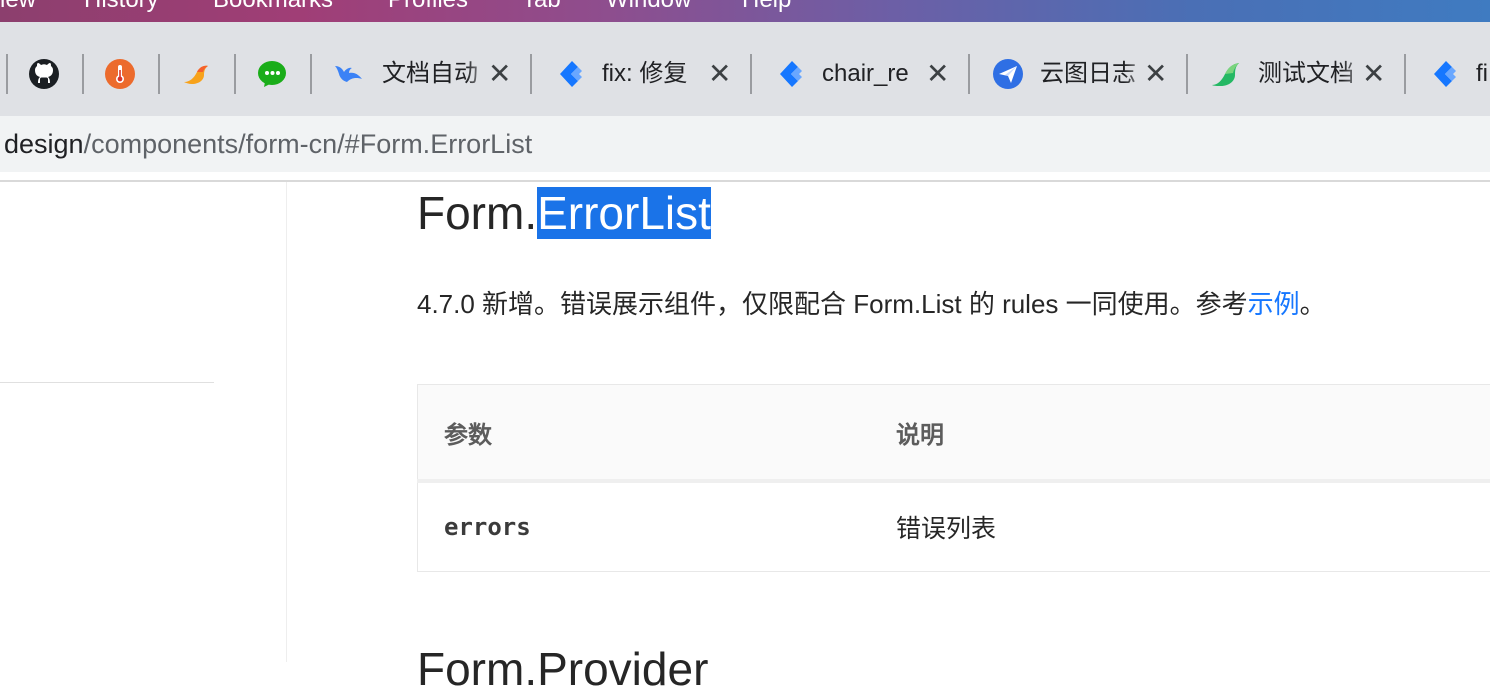 The width and height of the screenshot is (1490, 700). What do you see at coordinates (1313, 304) in the screenshot?
I see `description-end: 。` at bounding box center [1313, 304].